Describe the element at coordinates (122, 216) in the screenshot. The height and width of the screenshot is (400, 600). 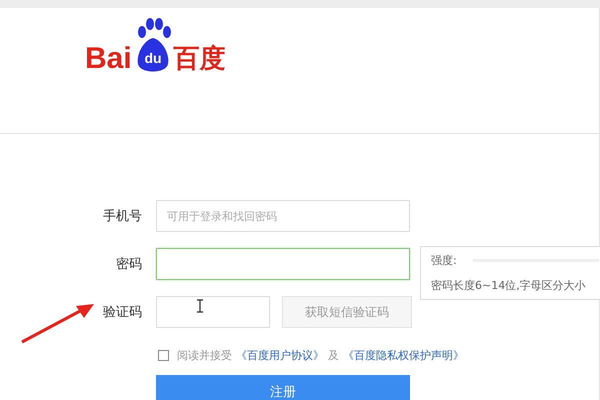
I see `field-label: 手机号` at that location.